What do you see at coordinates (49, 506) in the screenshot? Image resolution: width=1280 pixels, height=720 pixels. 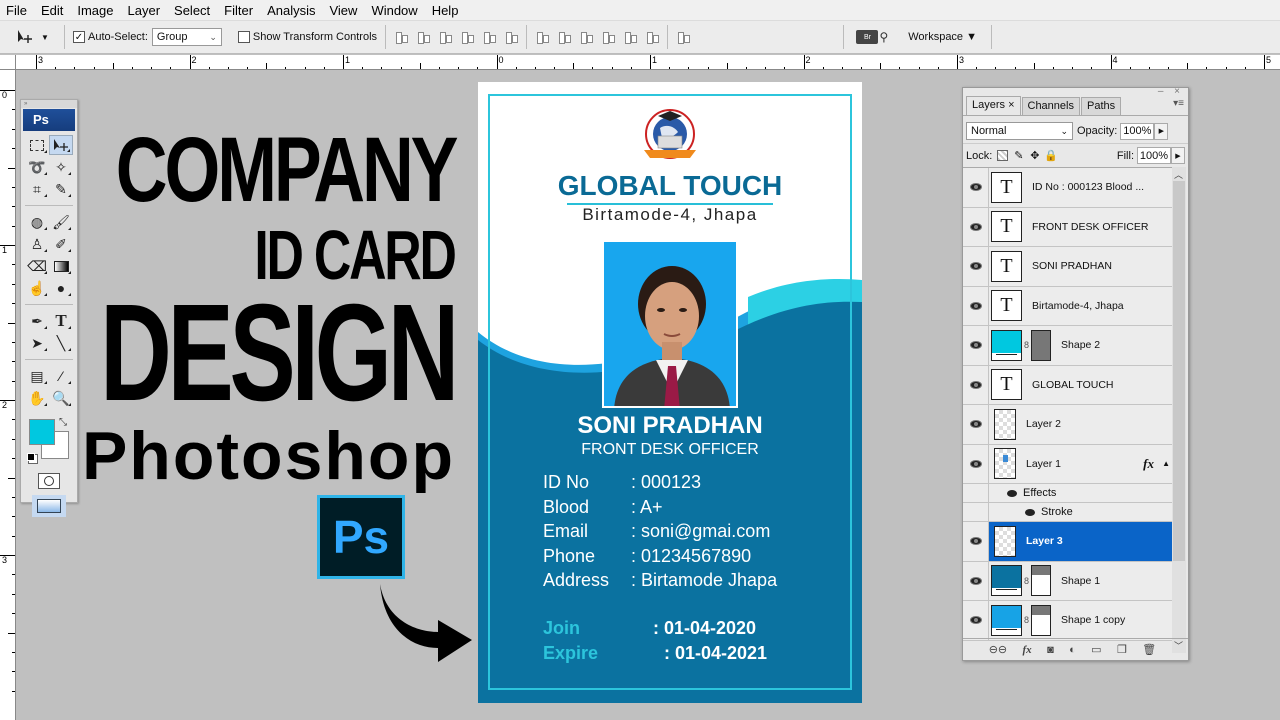 I see `screen-mode-button` at bounding box center [49, 506].